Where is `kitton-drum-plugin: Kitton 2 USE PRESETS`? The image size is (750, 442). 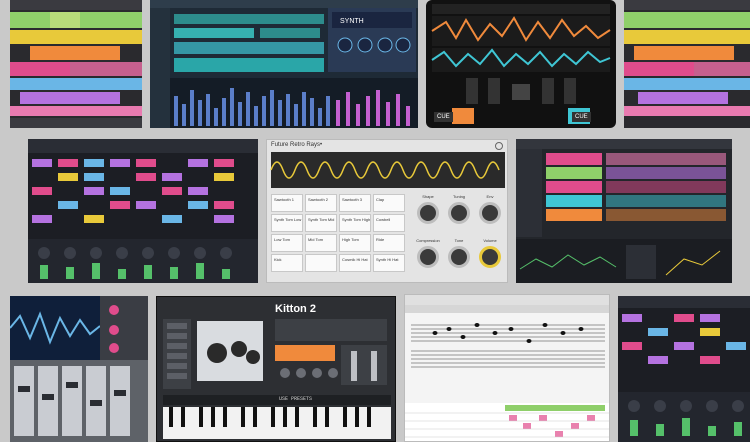 kitton-drum-plugin: Kitton 2 USE PRESETS is located at coordinates (276, 369).